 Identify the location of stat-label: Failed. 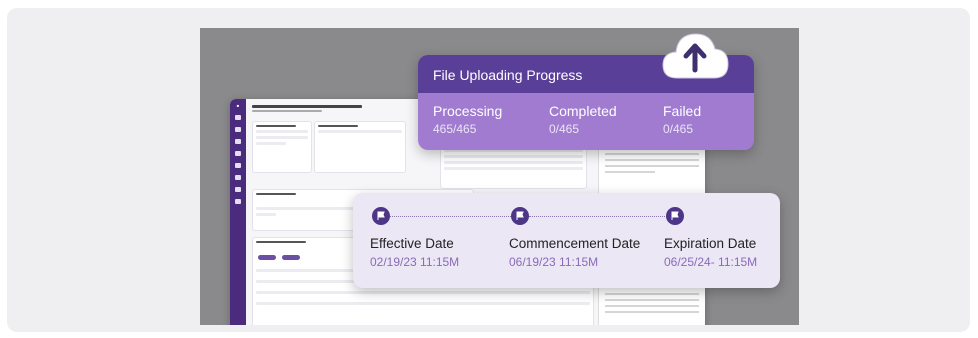
(682, 111).